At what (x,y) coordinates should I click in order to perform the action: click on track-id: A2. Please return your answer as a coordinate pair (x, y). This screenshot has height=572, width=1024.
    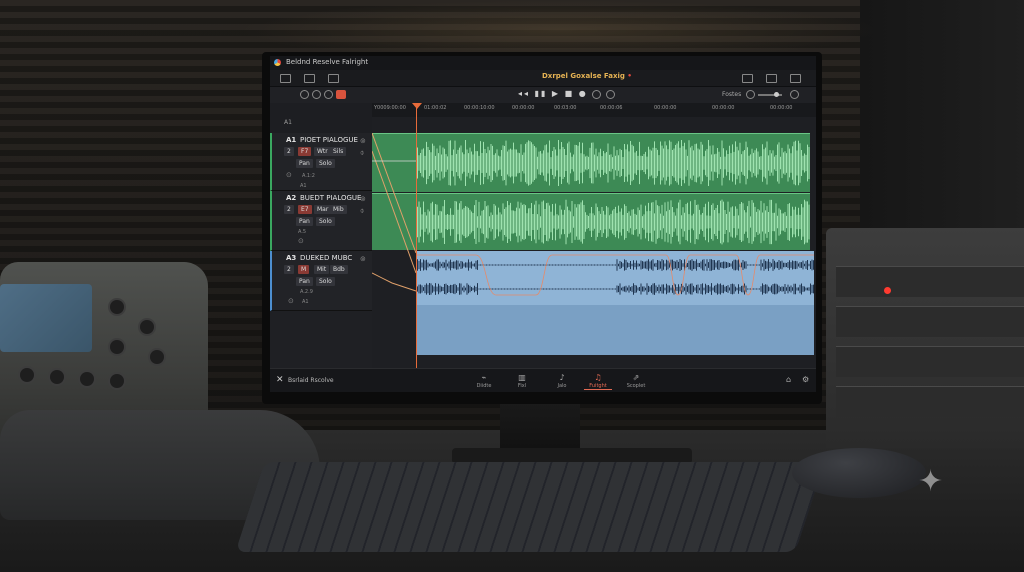
    Looking at the image, I should click on (291, 198).